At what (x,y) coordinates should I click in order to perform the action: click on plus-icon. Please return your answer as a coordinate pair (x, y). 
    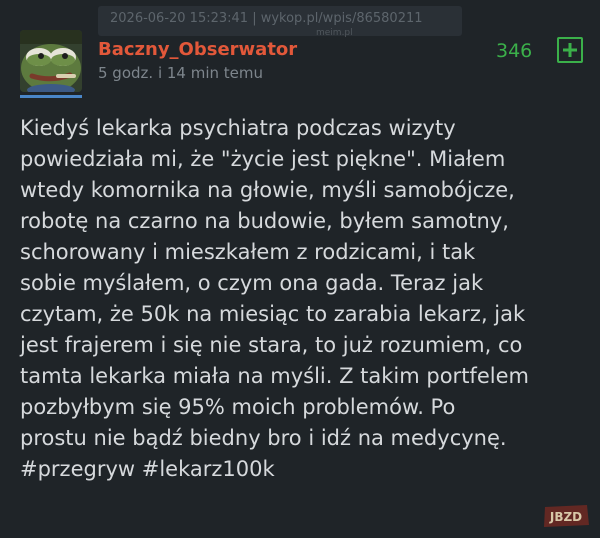
    Looking at the image, I should click on (570, 50).